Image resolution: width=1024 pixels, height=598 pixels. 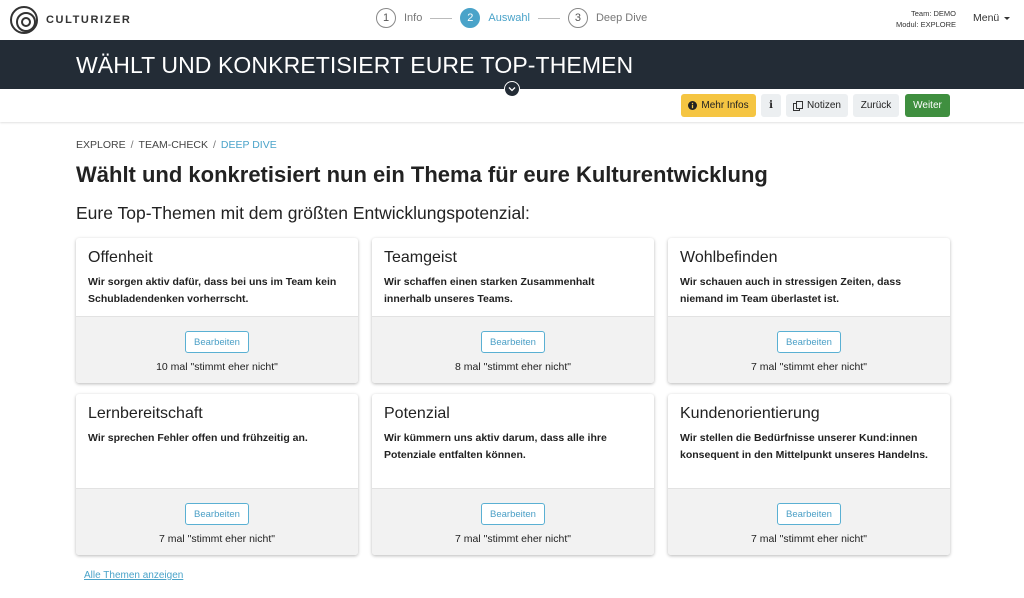 I want to click on topic-title: Teamgeist, so click(x=420, y=257).